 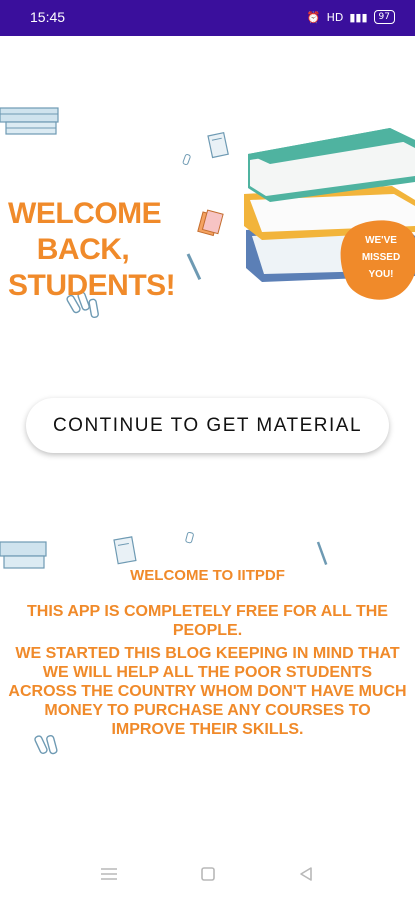 I want to click on system-nav-bar, so click(x=207, y=875).